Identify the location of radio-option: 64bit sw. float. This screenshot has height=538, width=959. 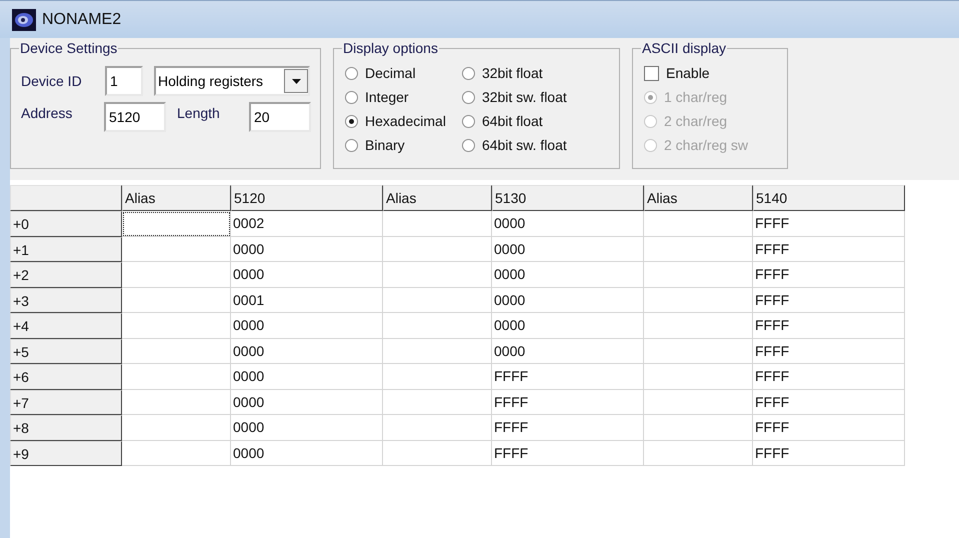
(514, 145).